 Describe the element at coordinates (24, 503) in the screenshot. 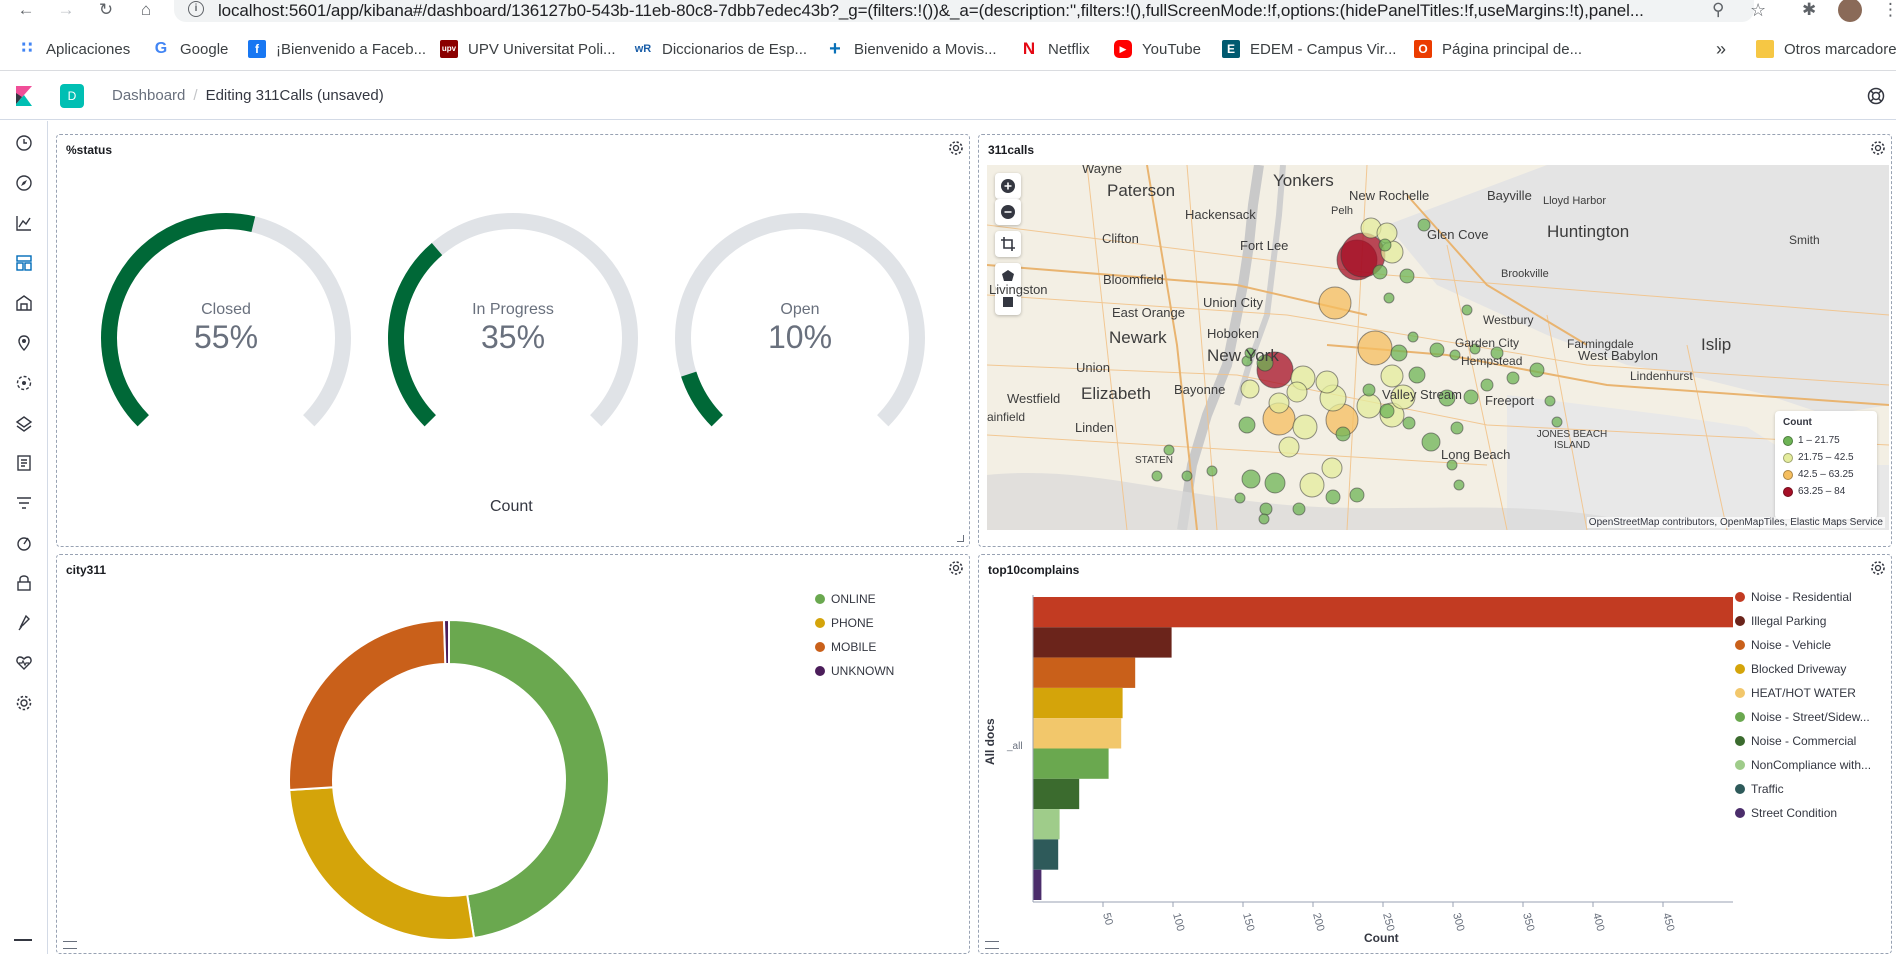

I see `apm-icon` at that location.